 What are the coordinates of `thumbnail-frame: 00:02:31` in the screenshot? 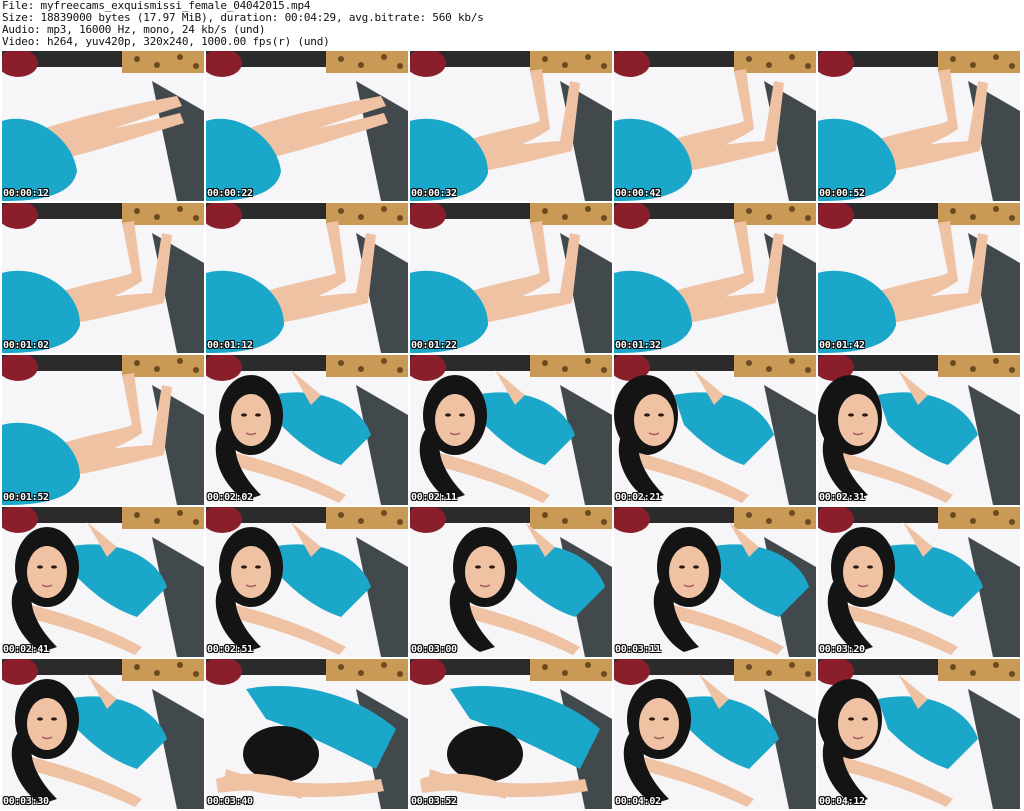 It's located at (919, 430).